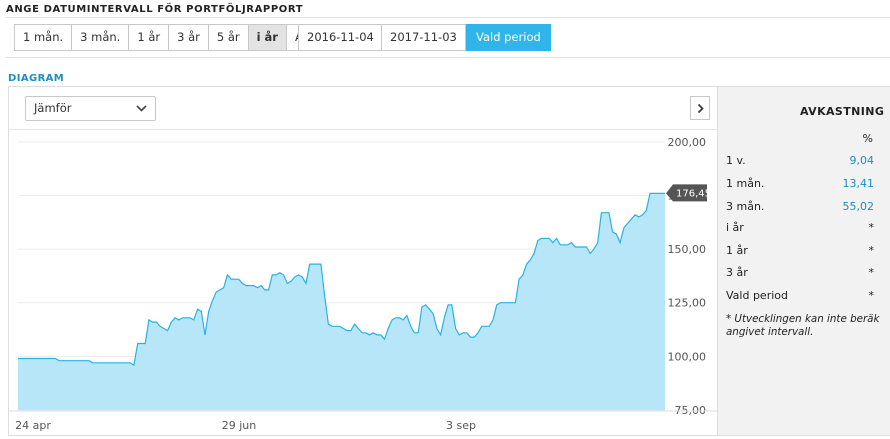  Describe the element at coordinates (859, 206) in the screenshot. I see `return-value: 55,02` at that location.